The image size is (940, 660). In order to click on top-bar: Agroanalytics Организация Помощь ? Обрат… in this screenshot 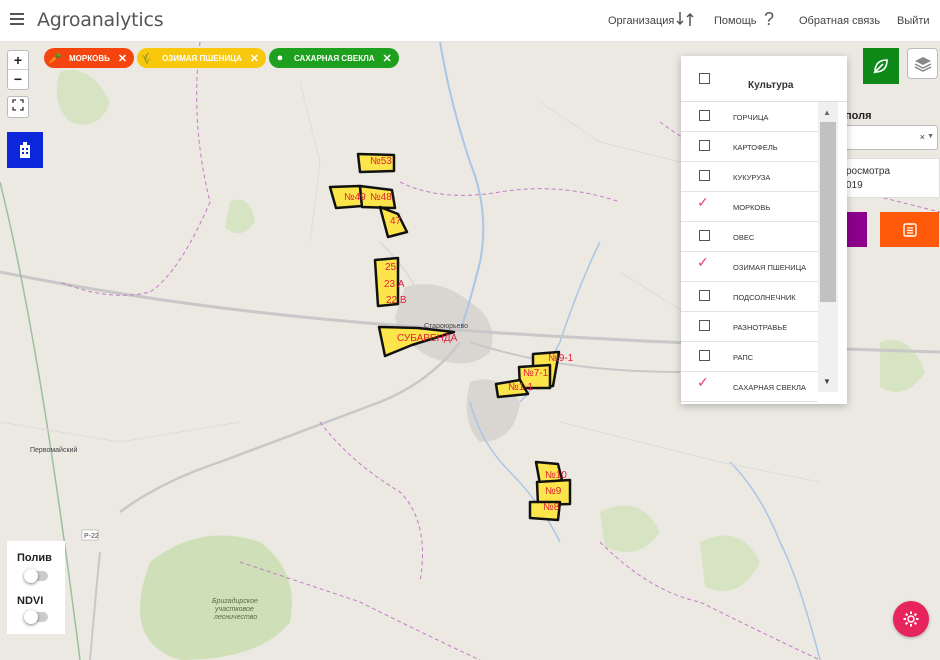, I will do `click(470, 21)`.